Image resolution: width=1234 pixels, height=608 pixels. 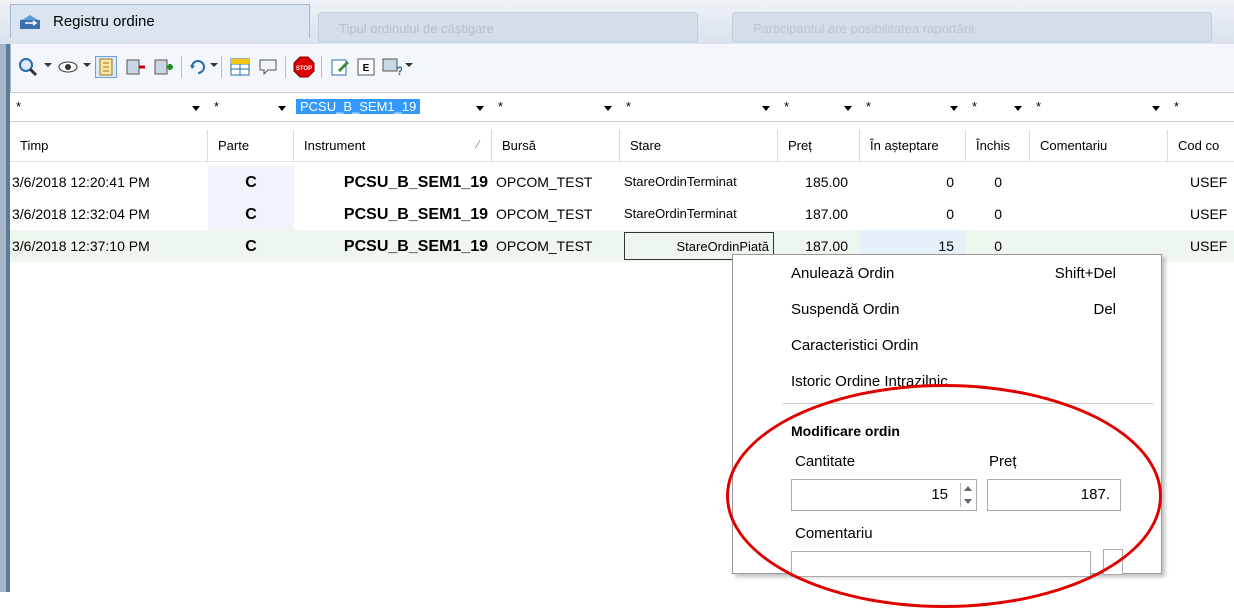 What do you see at coordinates (869, 381) in the screenshot?
I see `menu-item-label: Istoric Ordine Intrazilnic` at bounding box center [869, 381].